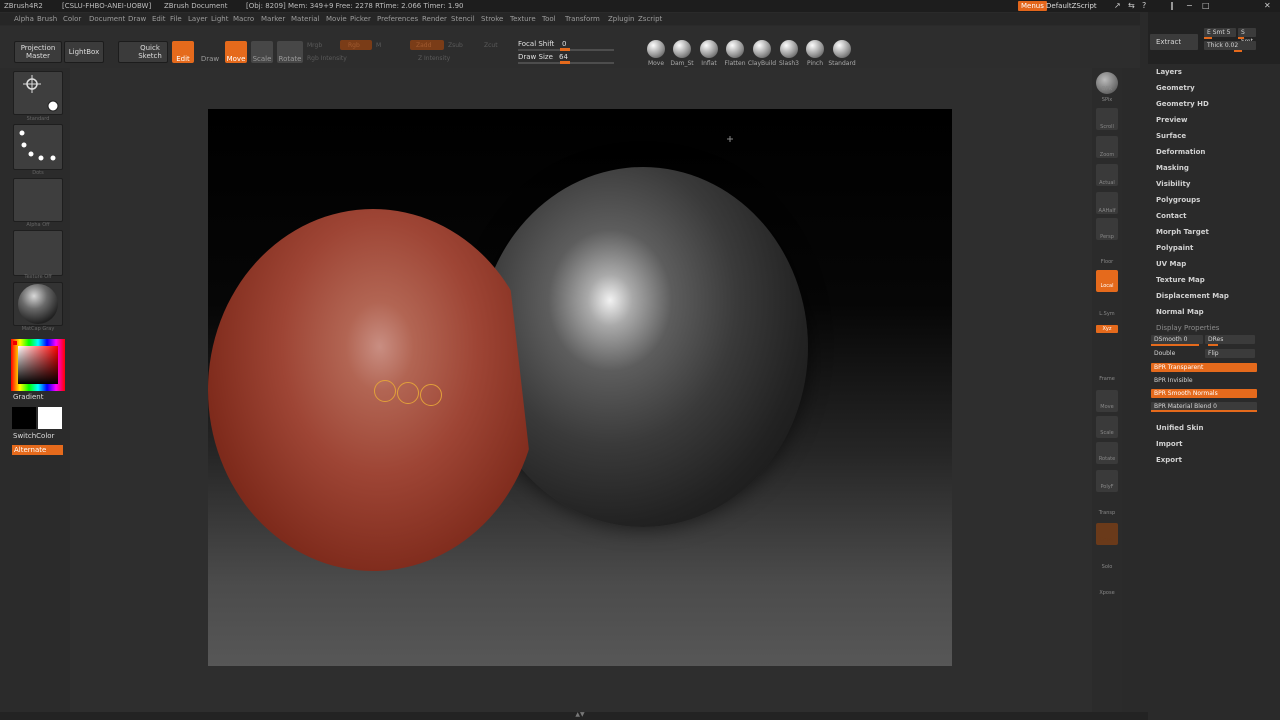  I want to click on mrgb-toggle: Mrgb, so click(314, 45).